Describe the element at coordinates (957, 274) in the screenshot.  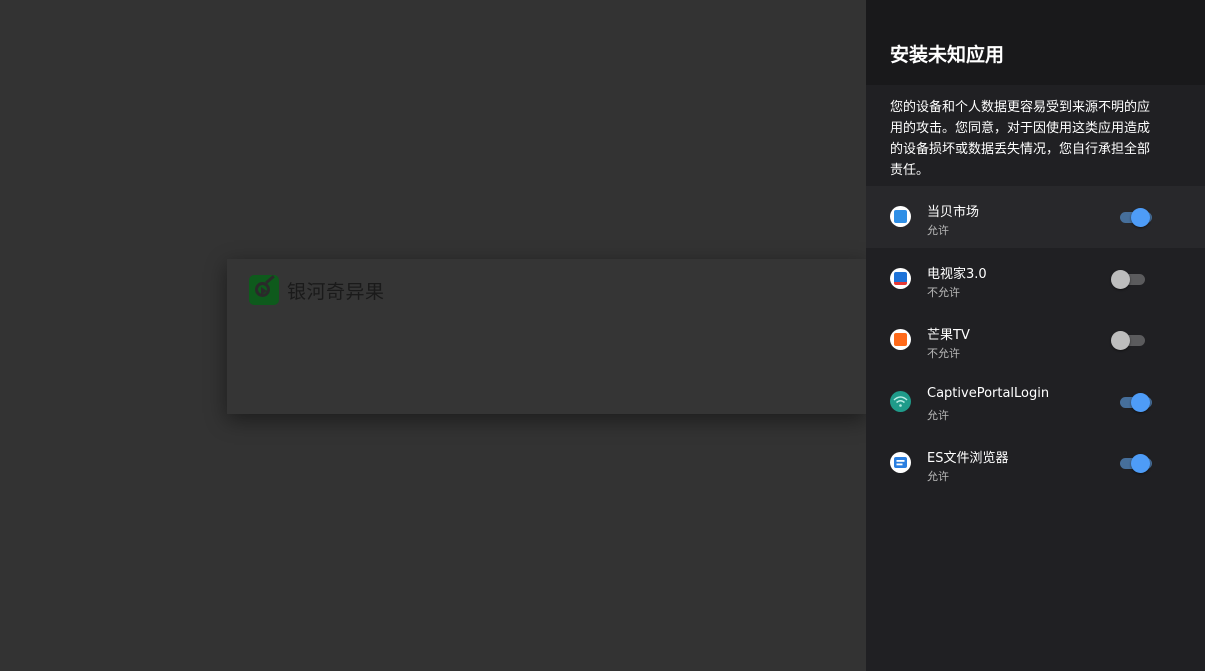
I see `app-name: 电视家3.0` at that location.